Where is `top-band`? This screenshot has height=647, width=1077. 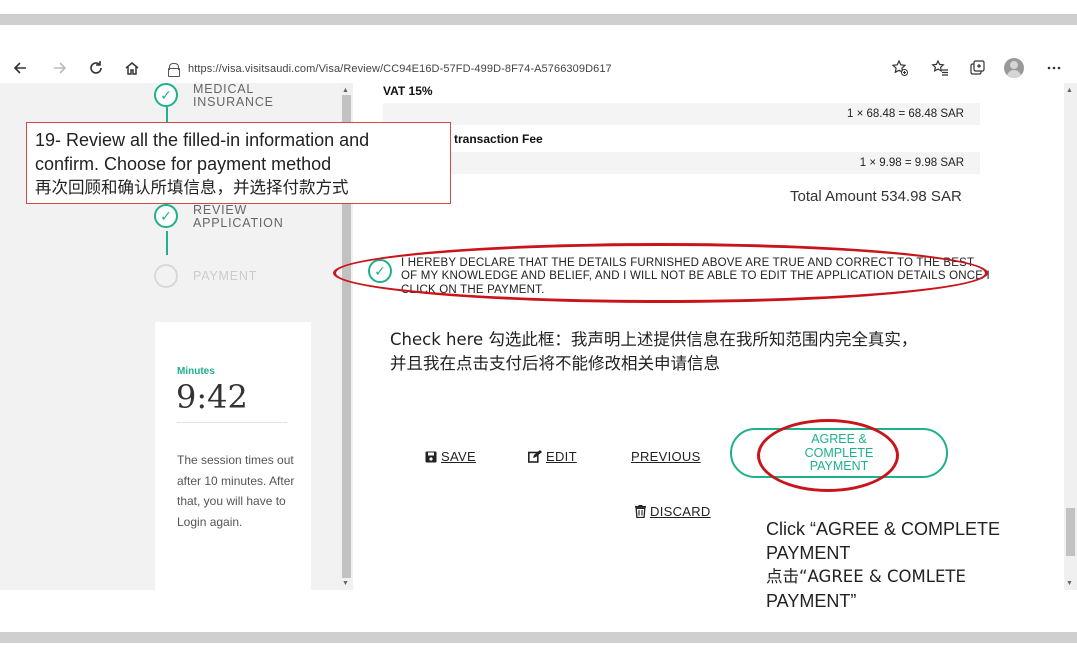
top-band is located at coordinates (538, 19).